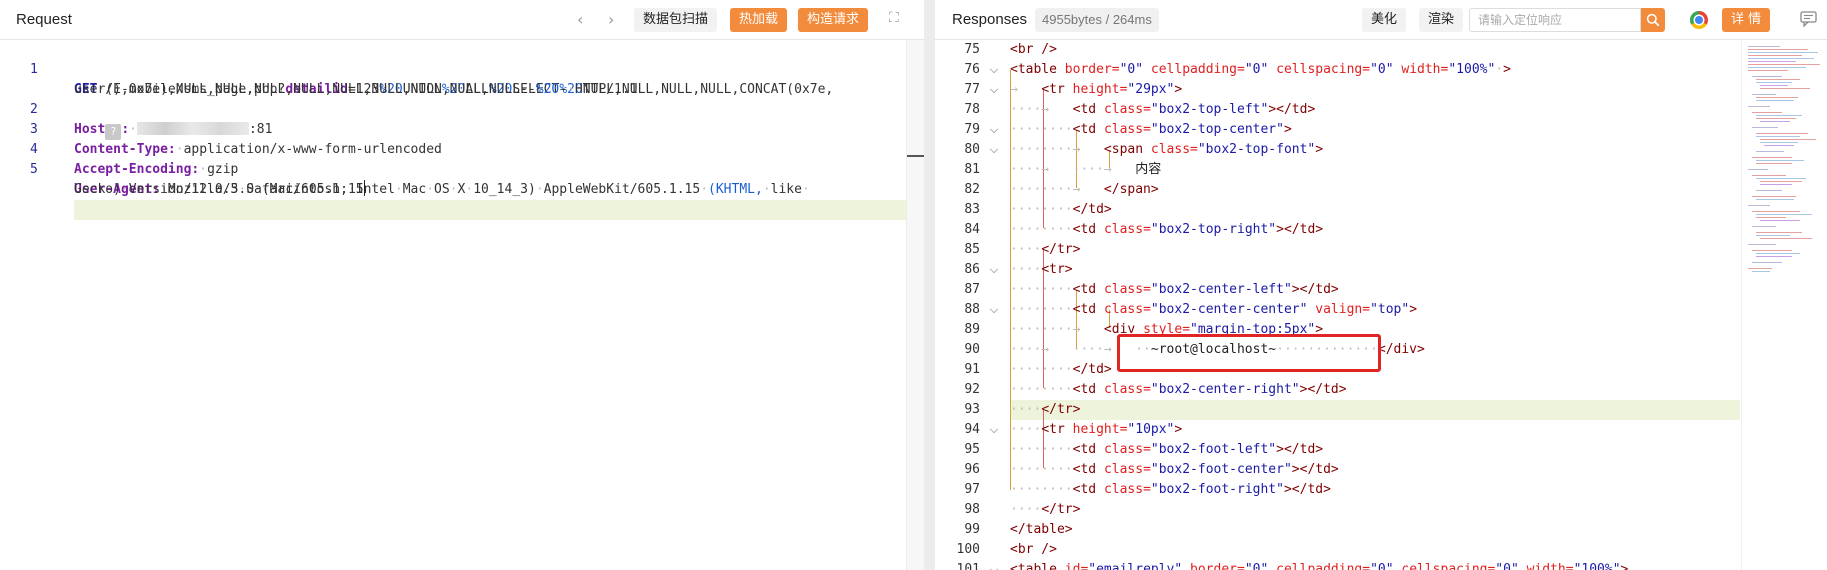 Image resolution: width=1827 pixels, height=570 pixels. Describe the element at coordinates (1061, 409) in the screenshot. I see `code-tag: </tr>` at that location.